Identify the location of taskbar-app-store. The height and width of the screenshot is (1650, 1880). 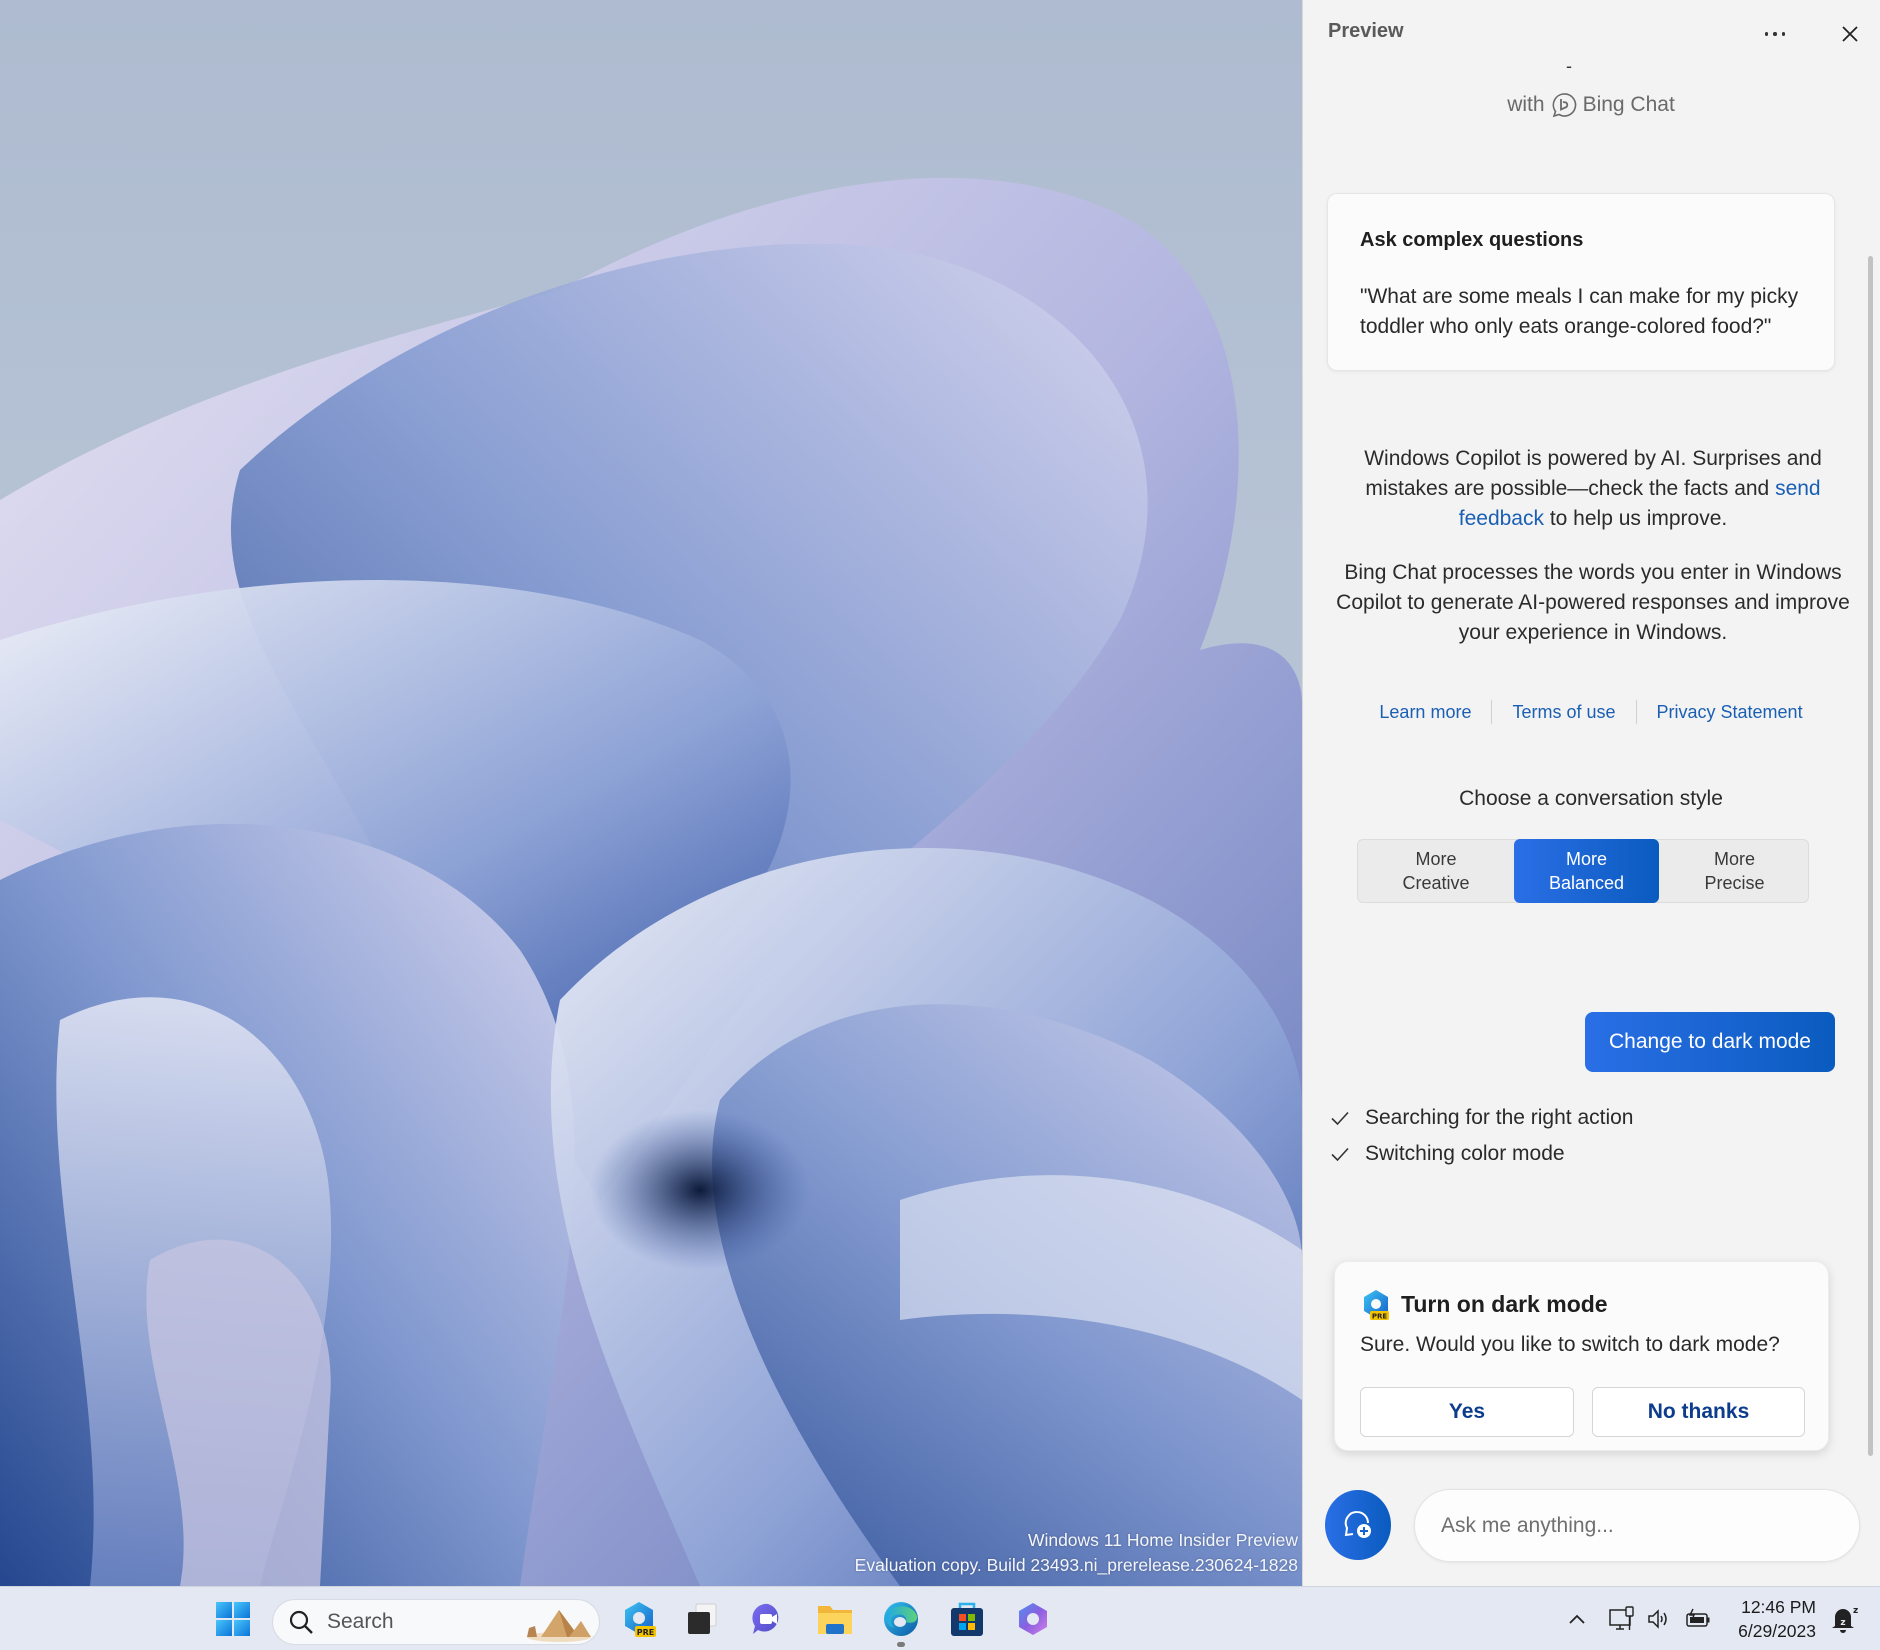
(967, 1618).